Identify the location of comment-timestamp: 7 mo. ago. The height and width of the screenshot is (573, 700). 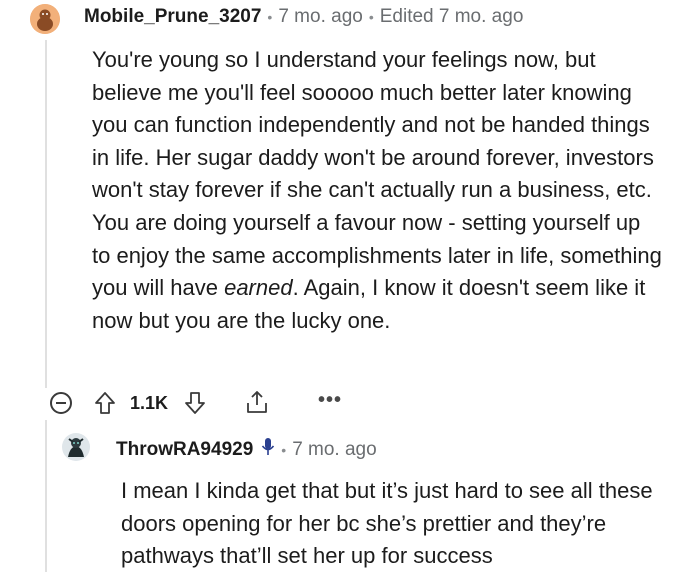
(320, 16).